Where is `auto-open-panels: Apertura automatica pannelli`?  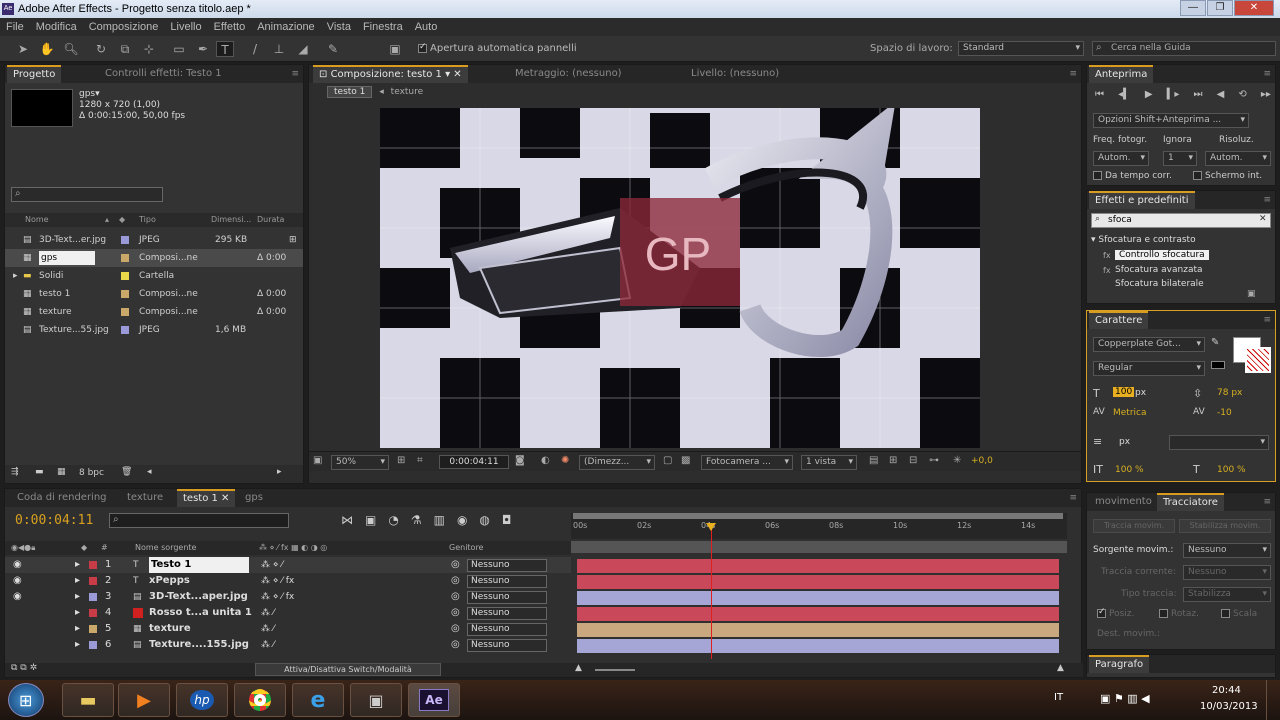
auto-open-panels: Apertura automatica pannelli is located at coordinates (497, 48).